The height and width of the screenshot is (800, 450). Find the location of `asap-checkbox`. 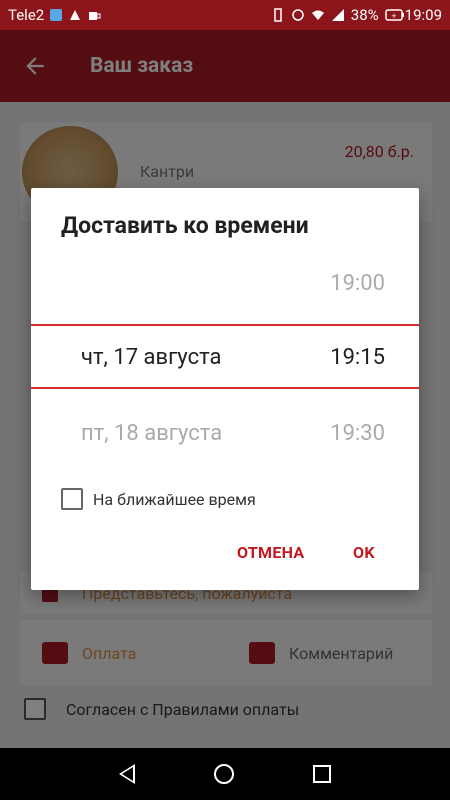

asap-checkbox is located at coordinates (72, 499).